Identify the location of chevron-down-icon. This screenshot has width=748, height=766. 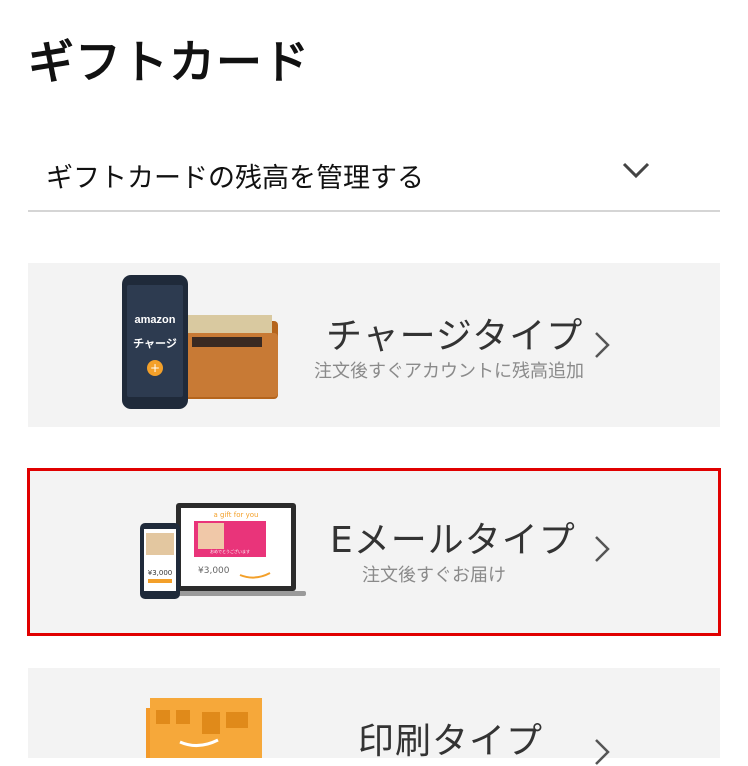
(636, 170).